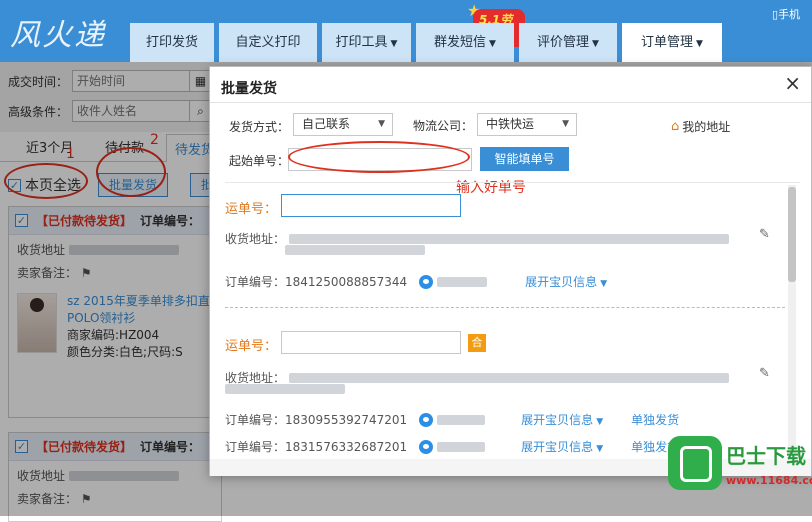 The width and height of the screenshot is (812, 522). Describe the element at coordinates (706, 127) in the screenshot. I see `my-address-label: 我的地址` at that location.